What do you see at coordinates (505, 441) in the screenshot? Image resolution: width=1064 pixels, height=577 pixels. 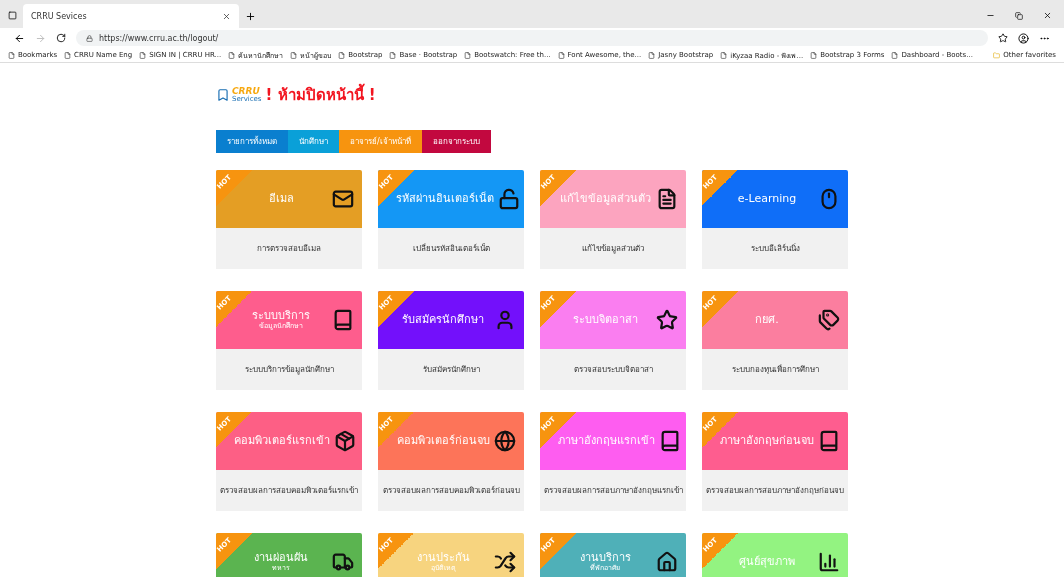 I see `globe-icon` at bounding box center [505, 441].